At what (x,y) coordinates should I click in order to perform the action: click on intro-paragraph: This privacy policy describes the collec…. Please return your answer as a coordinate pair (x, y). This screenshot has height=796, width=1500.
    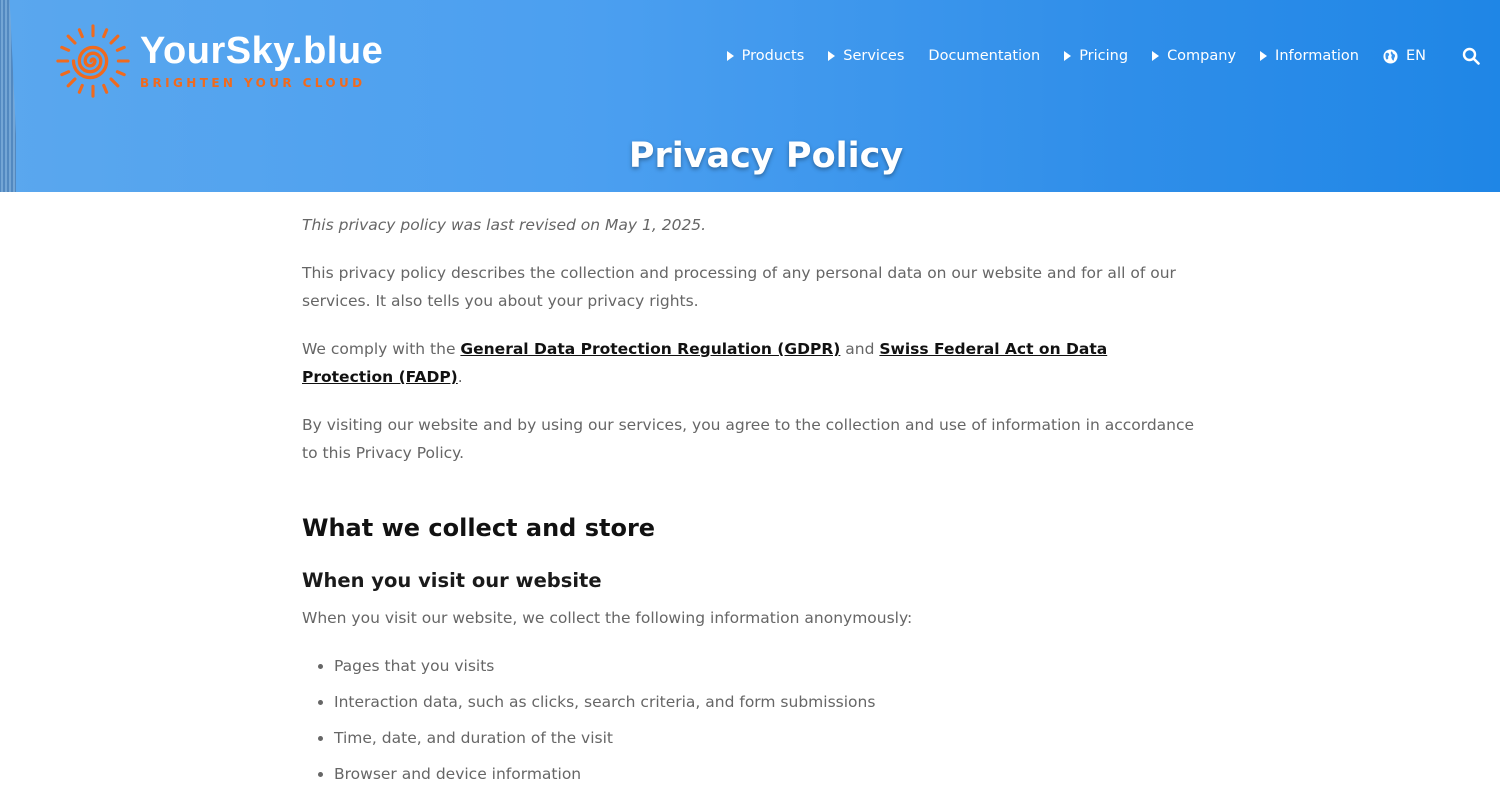
    Looking at the image, I should click on (739, 287).